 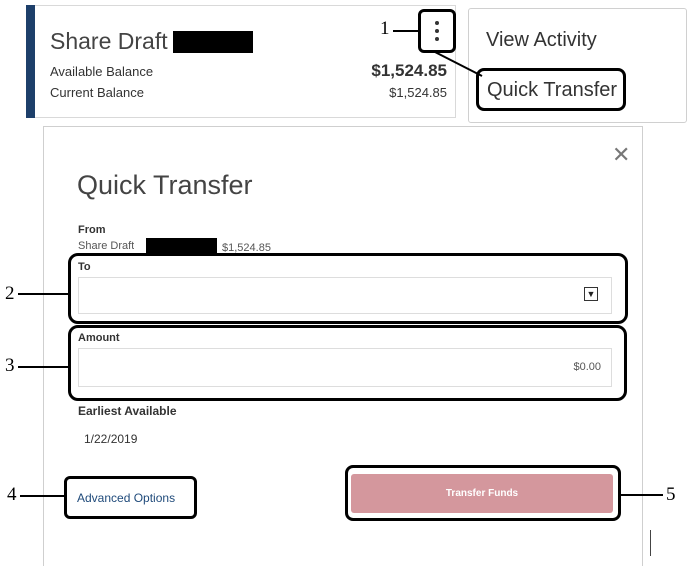 What do you see at coordinates (111, 439) in the screenshot?
I see `earliest-available-date: 1/22/2019` at bounding box center [111, 439].